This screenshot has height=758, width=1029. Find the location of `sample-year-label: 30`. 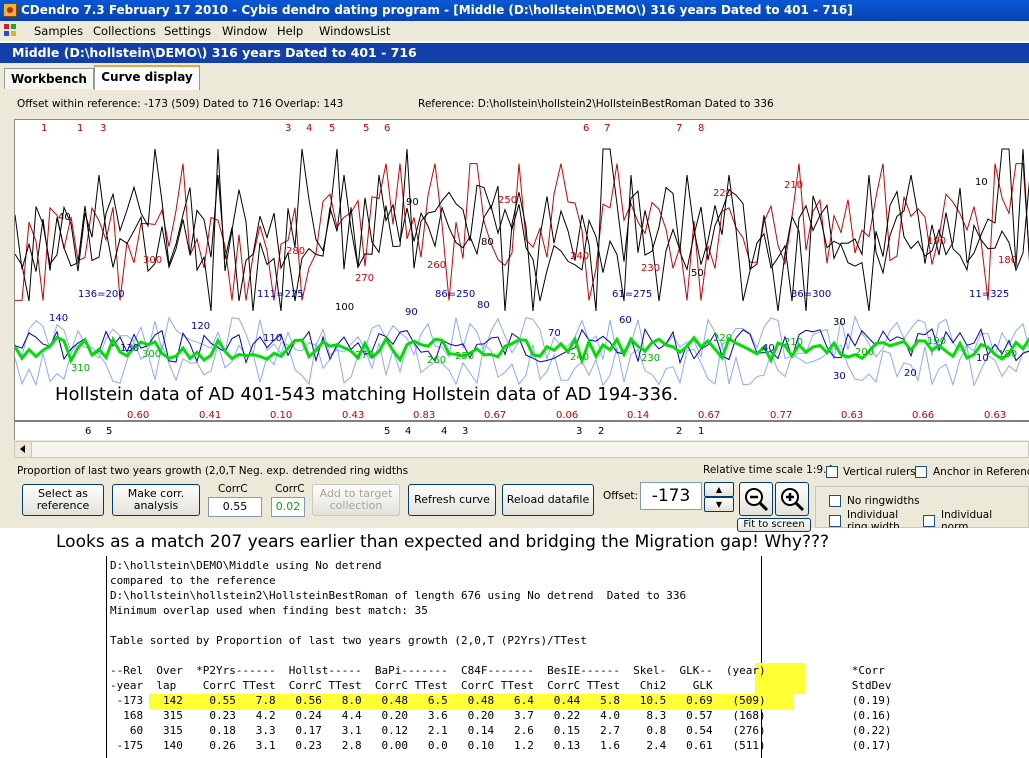

sample-year-label: 30 is located at coordinates (839, 322).